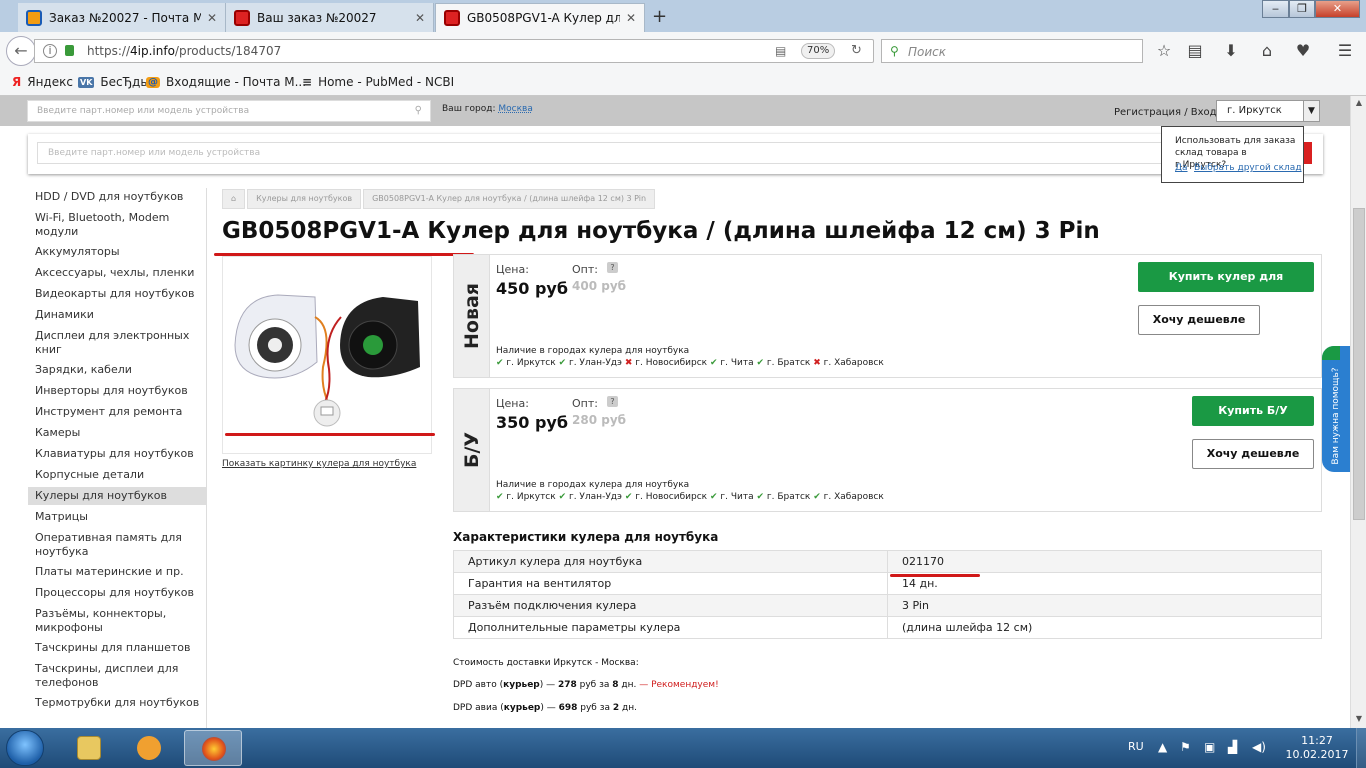 Image resolution: width=1366 pixels, height=768 pixels. I want to click on vertical-scrollbar: ▲ ▼, so click(1358, 412).